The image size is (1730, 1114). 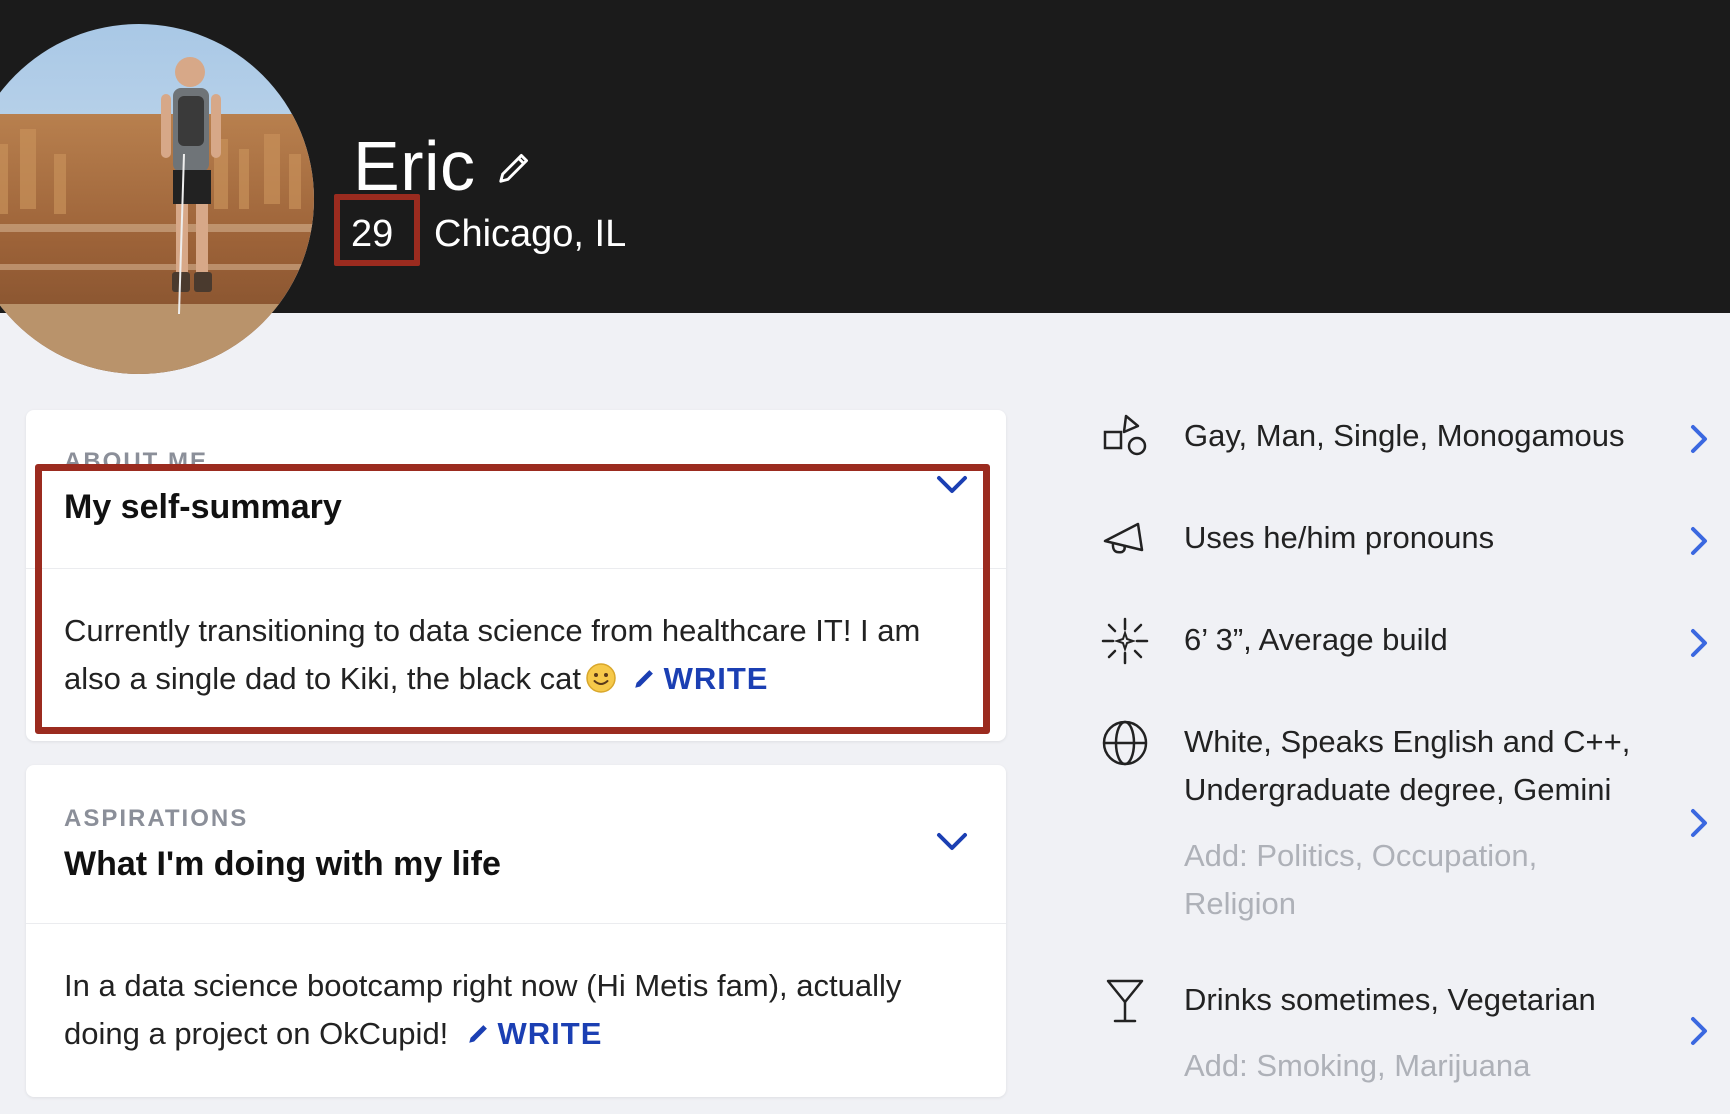 I want to click on detail-text: 6’ 3”, Average build, so click(x=1316, y=639).